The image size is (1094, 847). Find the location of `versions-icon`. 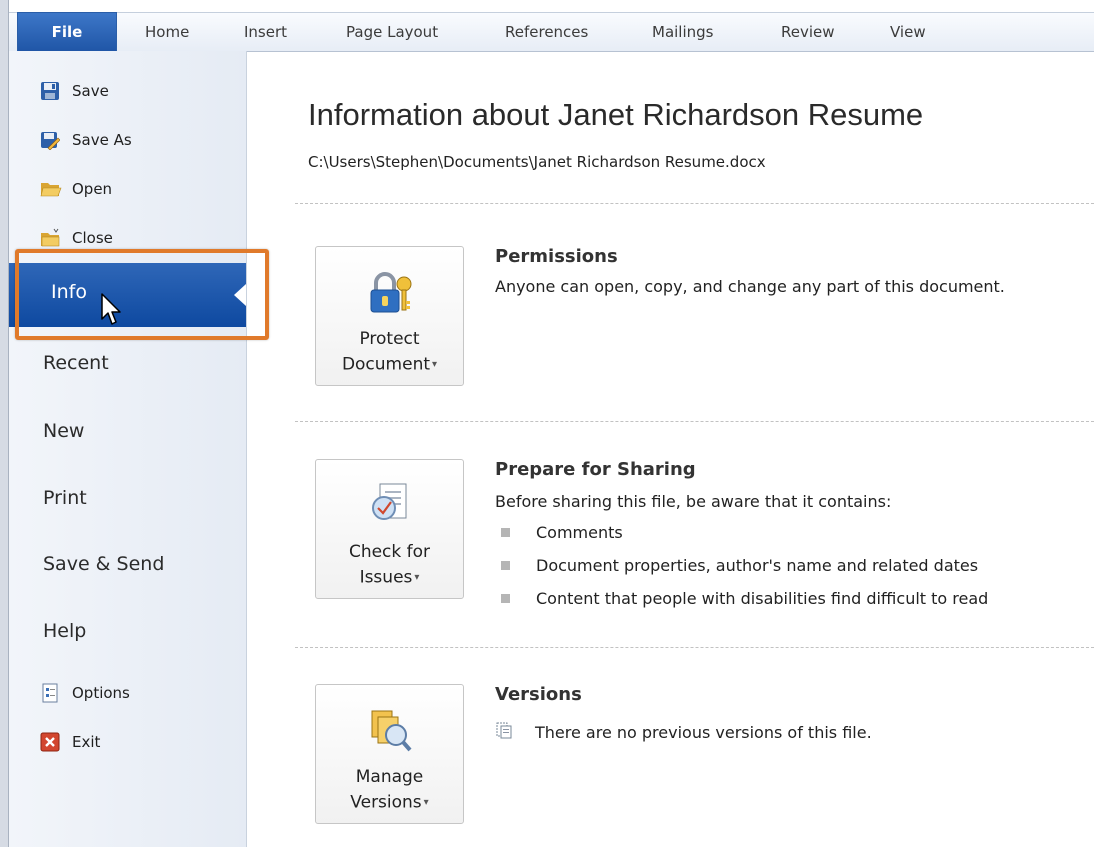

versions-icon is located at coordinates (390, 732).